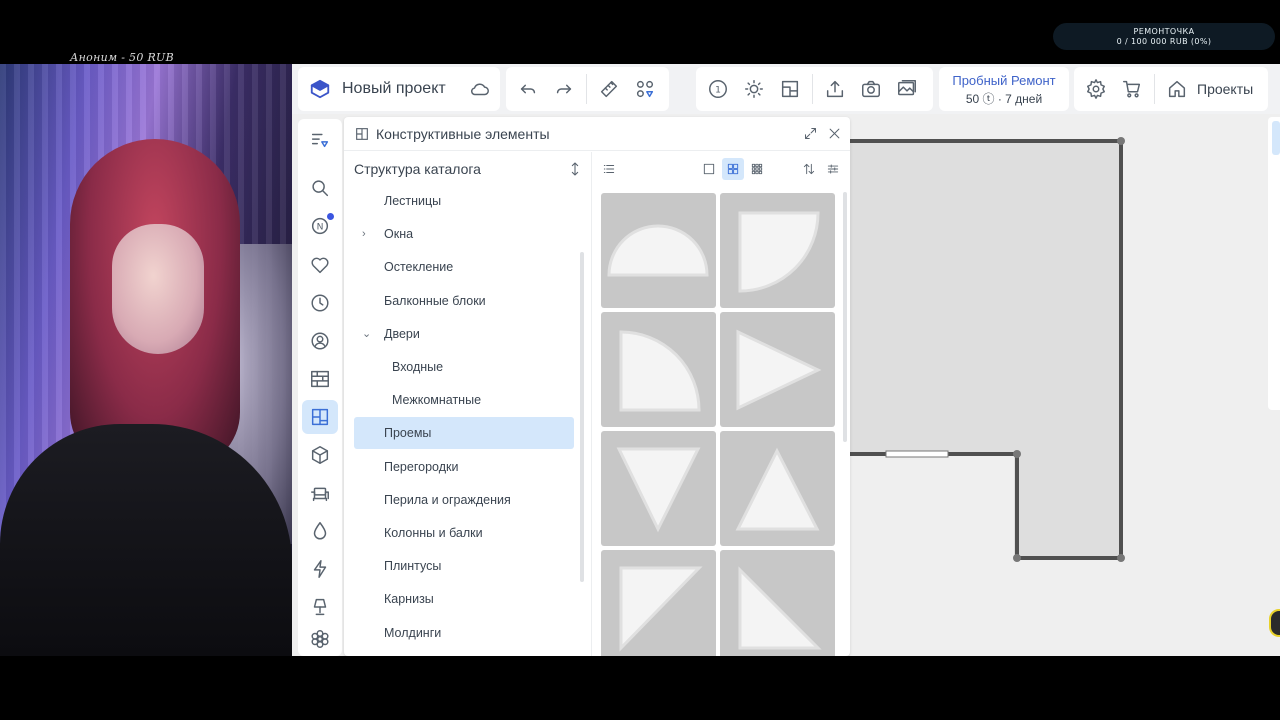 Image resolution: width=1280 pixels, height=720 pixels. What do you see at coordinates (575, 169) in the screenshot?
I see `collapse-toggle-icon` at bounding box center [575, 169].